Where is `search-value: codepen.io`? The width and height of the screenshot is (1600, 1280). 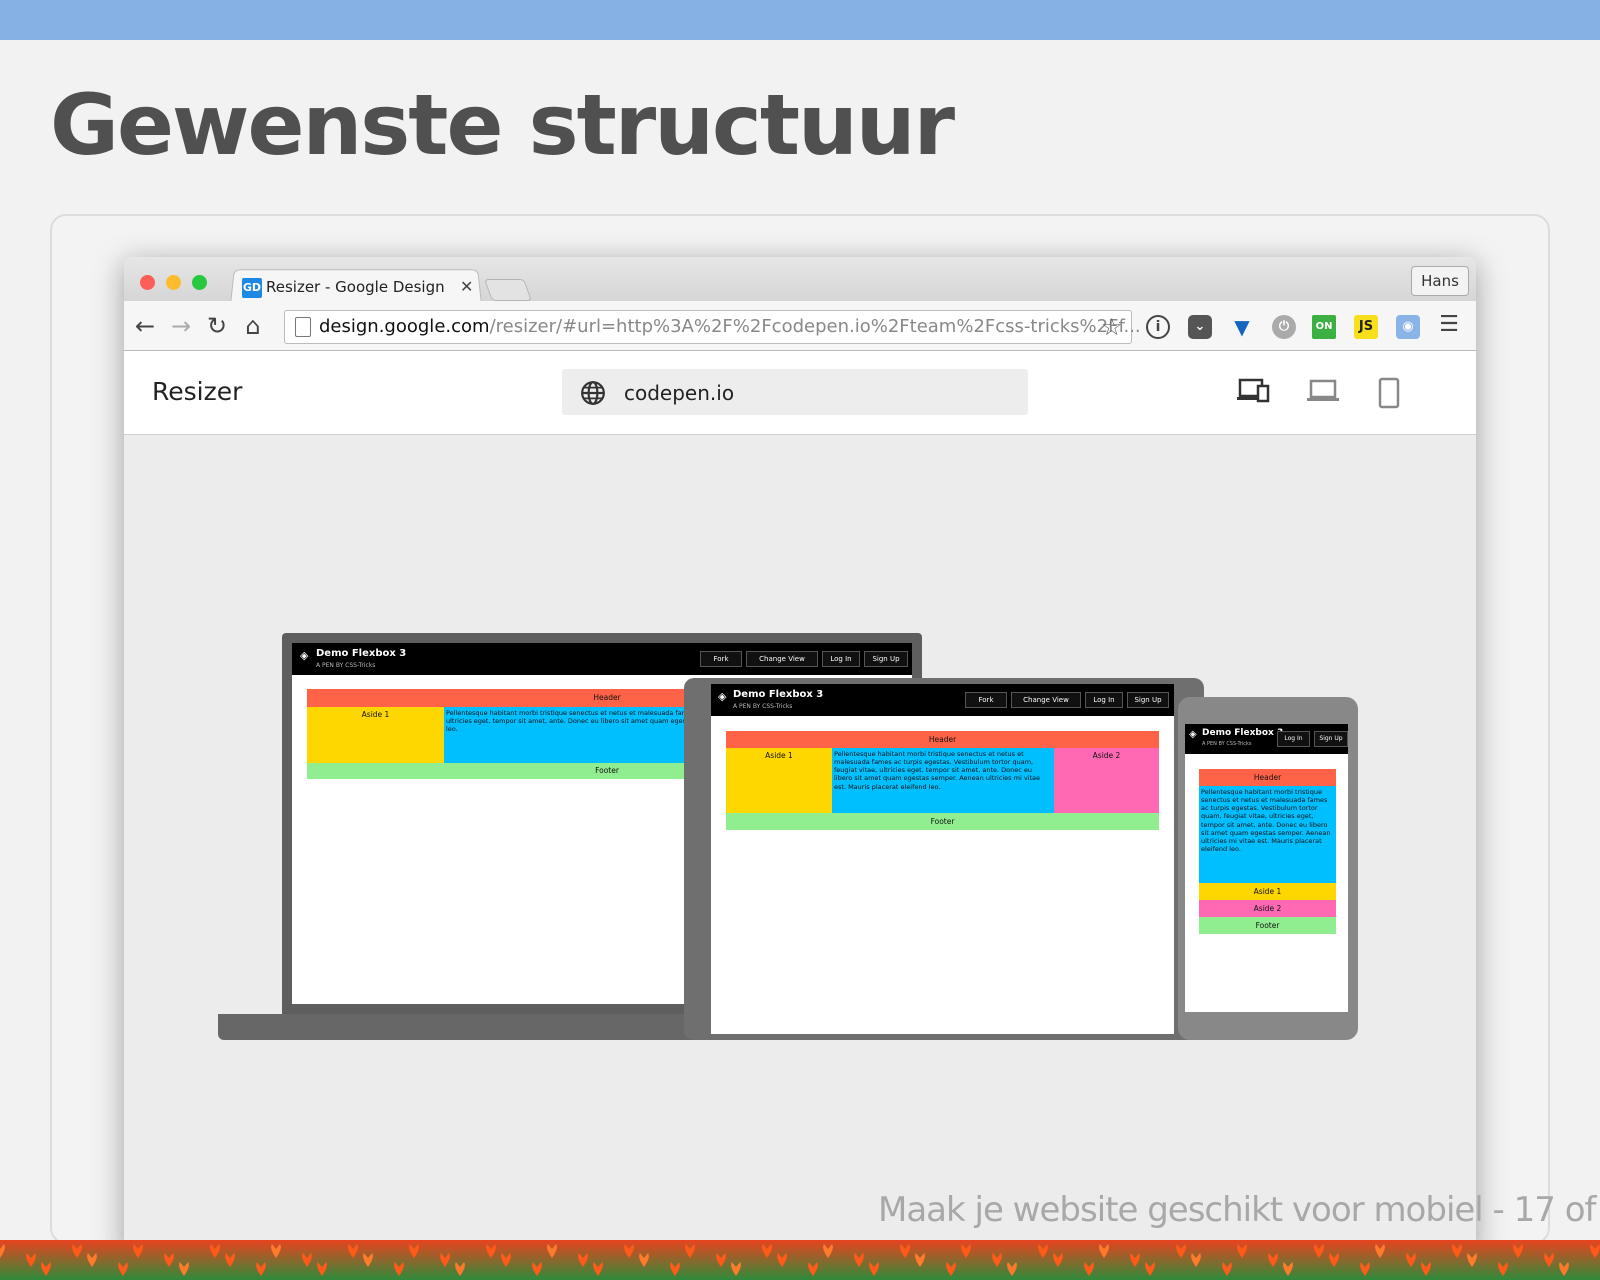
search-value: codepen.io is located at coordinates (679, 393).